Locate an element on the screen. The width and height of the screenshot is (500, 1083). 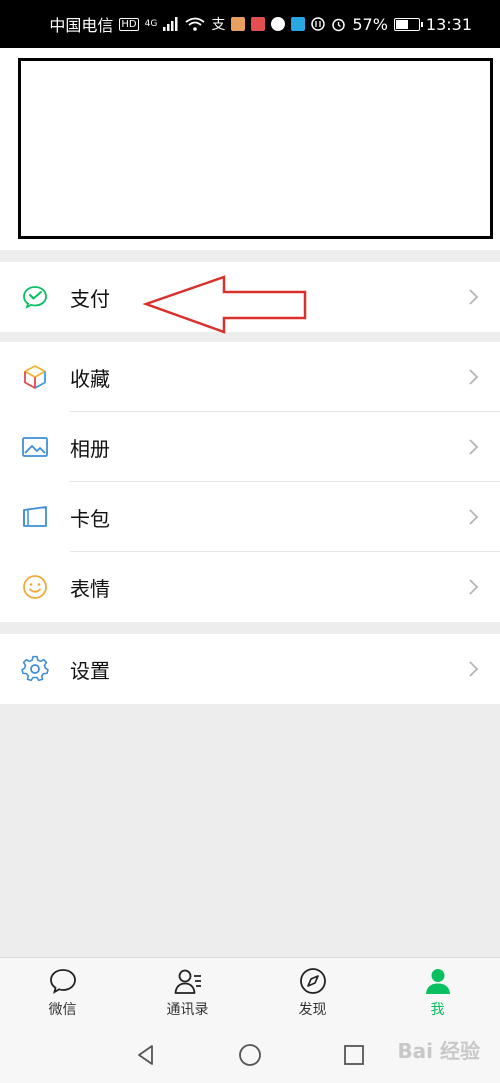
tab-label-contacts: 通讯录 is located at coordinates (187, 1010).